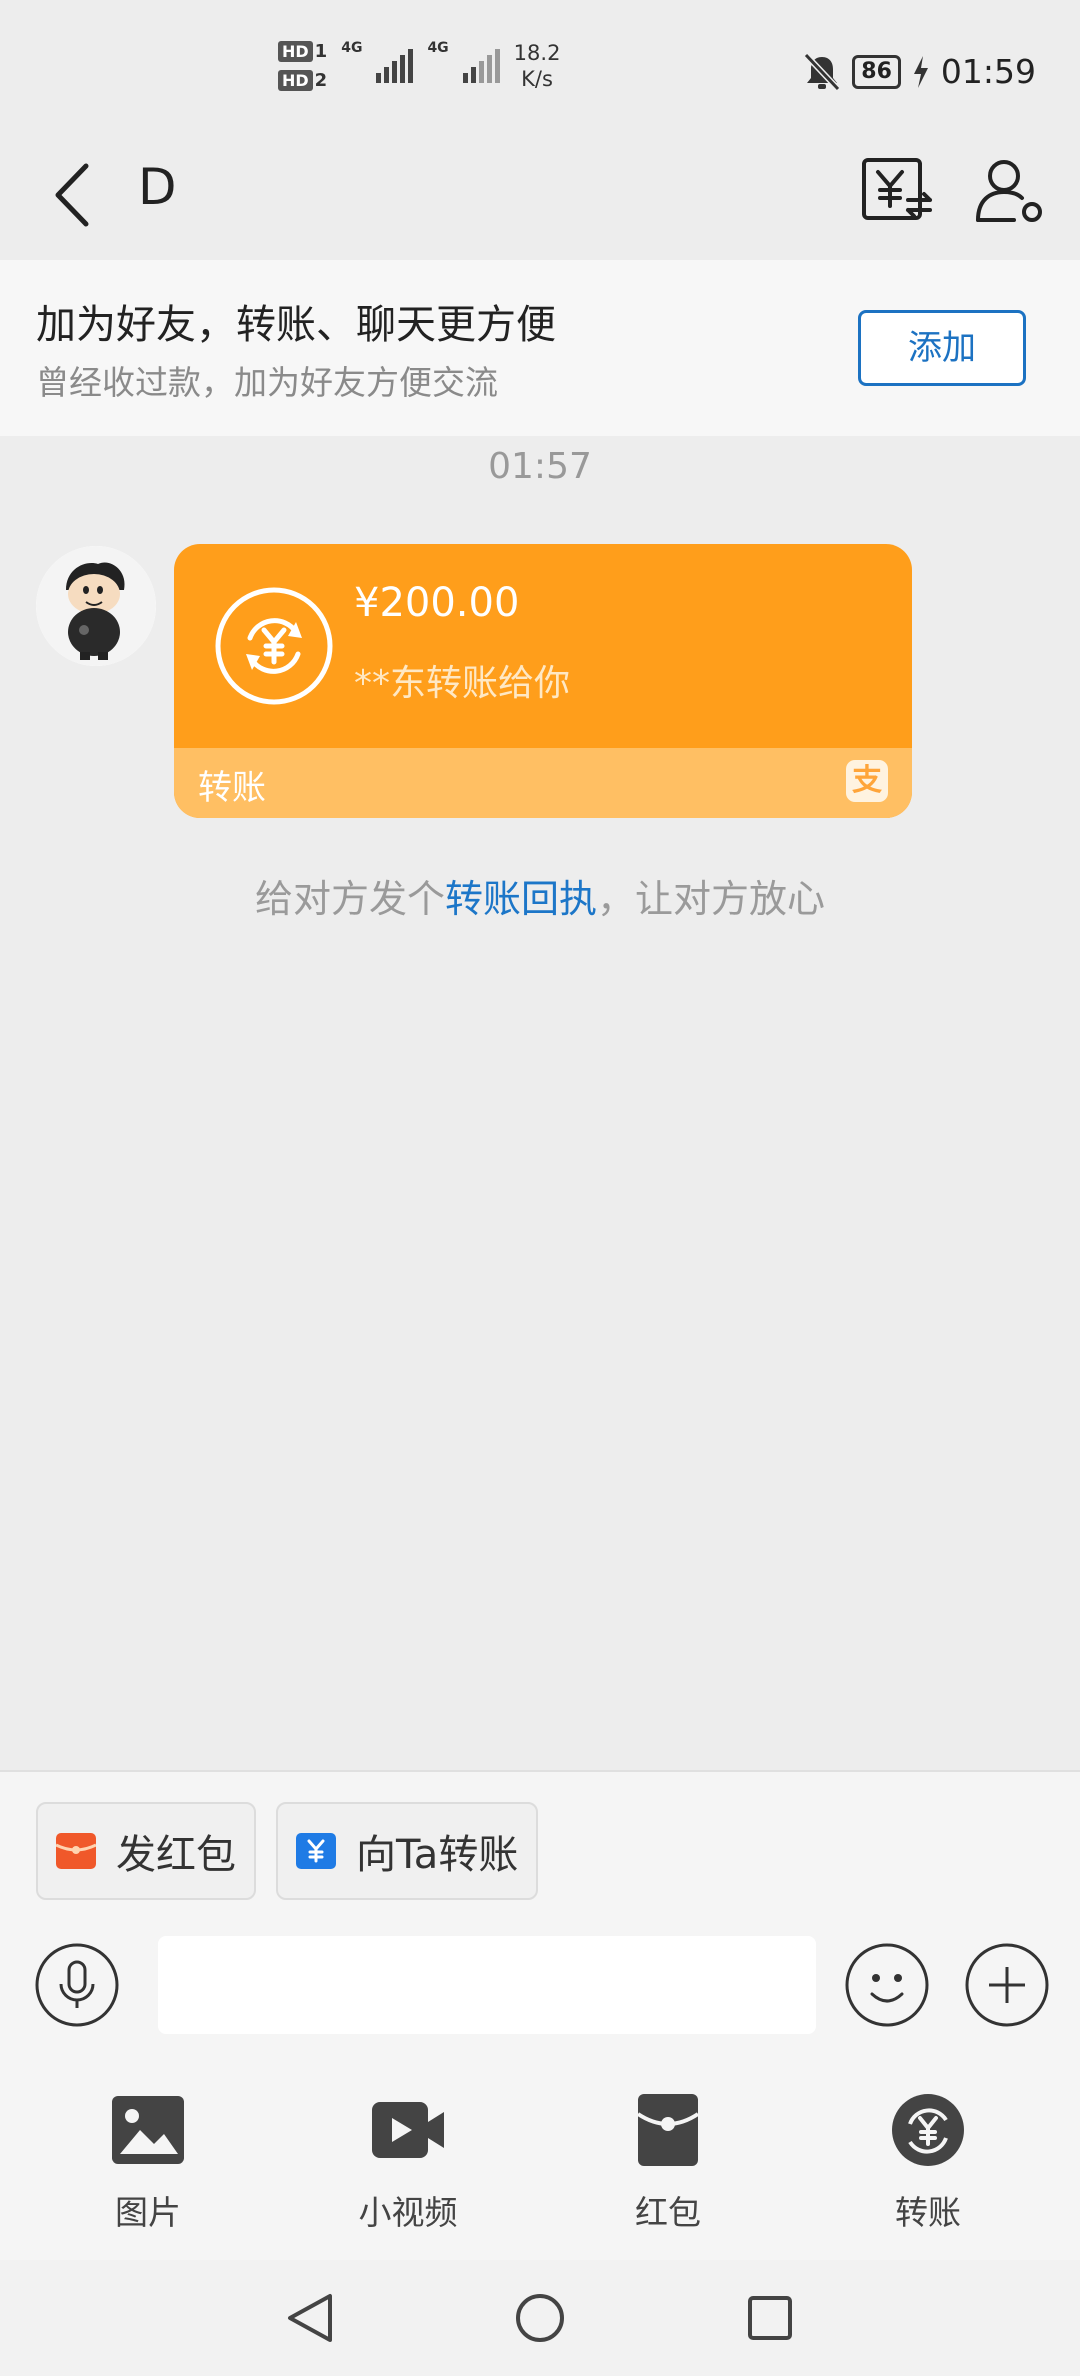 This screenshot has height=2376, width=1080. I want to click on mute-bell-icon, so click(822, 71).